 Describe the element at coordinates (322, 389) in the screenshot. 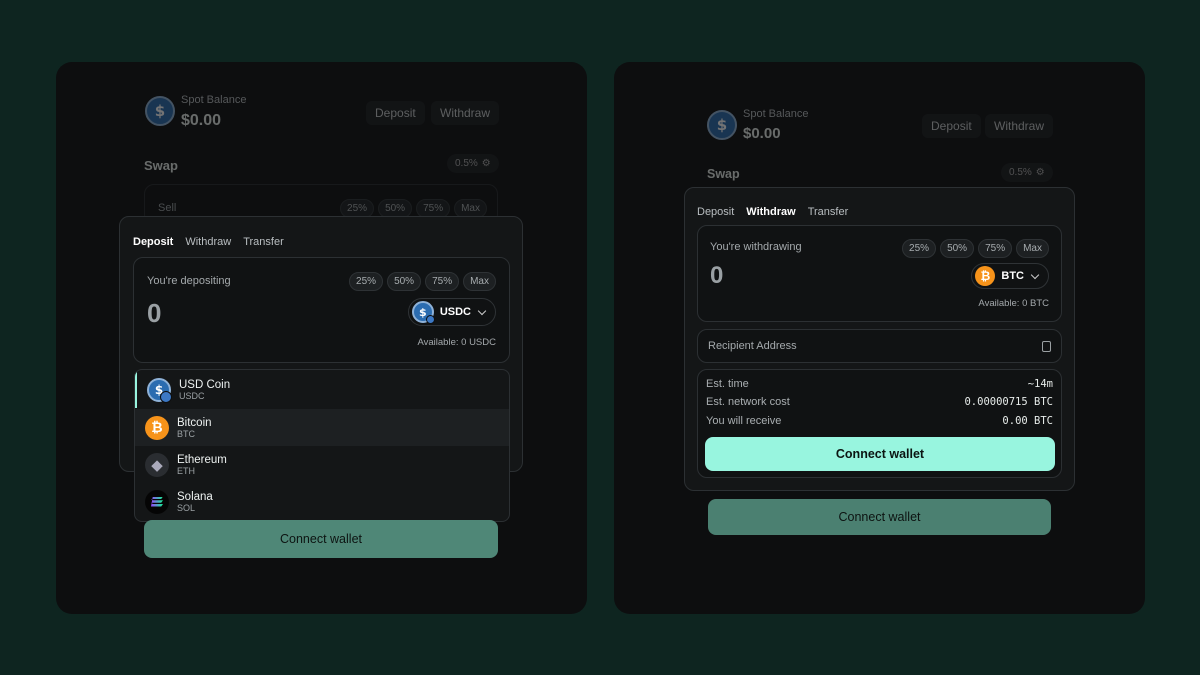

I see `token-option-usdc: $ USD Coin USDC` at that location.